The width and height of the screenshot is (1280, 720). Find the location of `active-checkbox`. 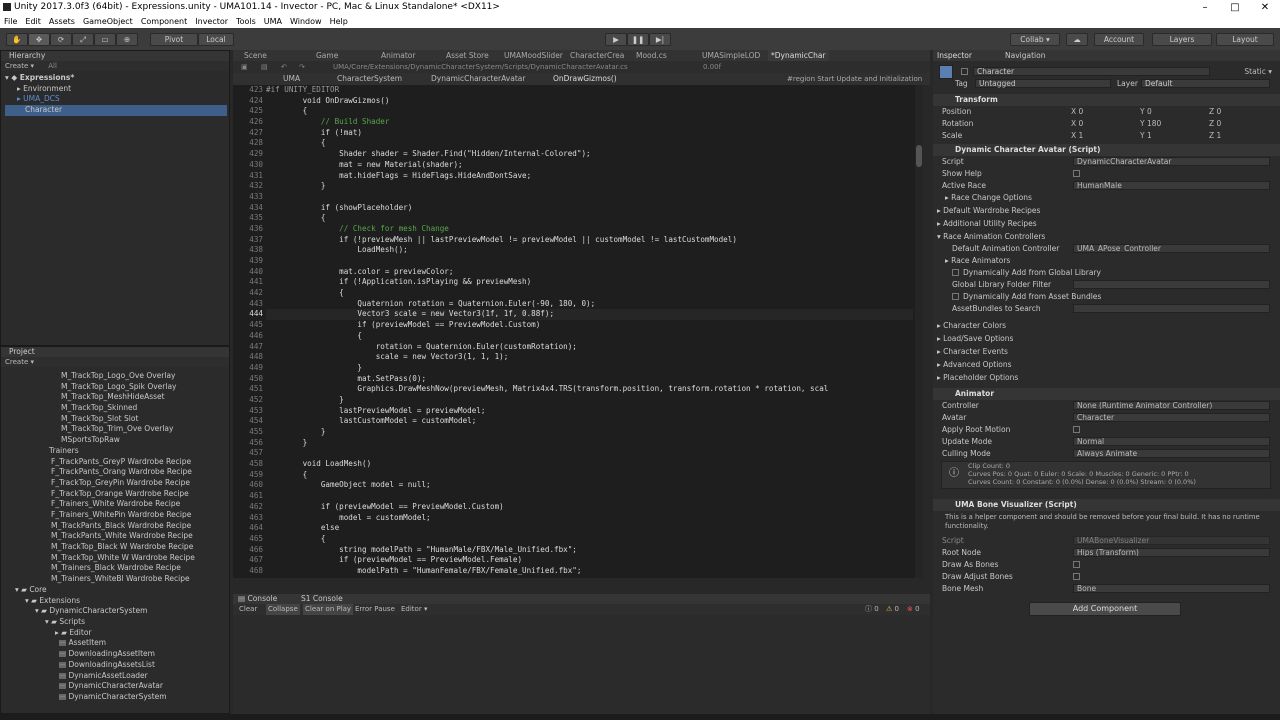

active-checkbox is located at coordinates (964, 71).